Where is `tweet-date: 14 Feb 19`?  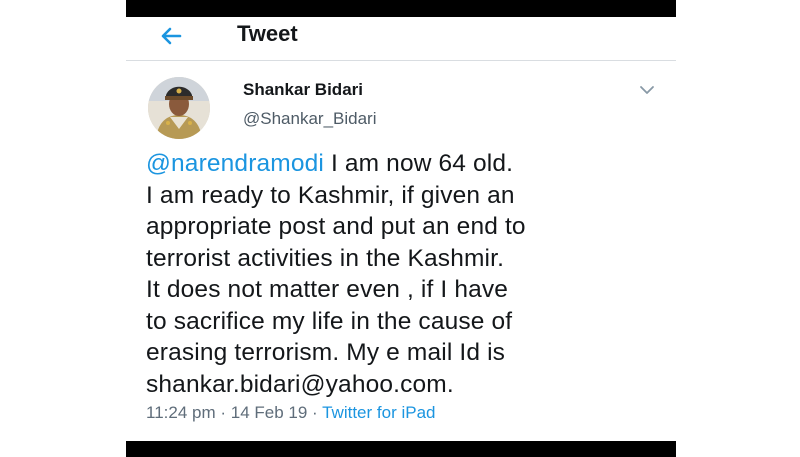 tweet-date: 14 Feb 19 is located at coordinates (269, 412).